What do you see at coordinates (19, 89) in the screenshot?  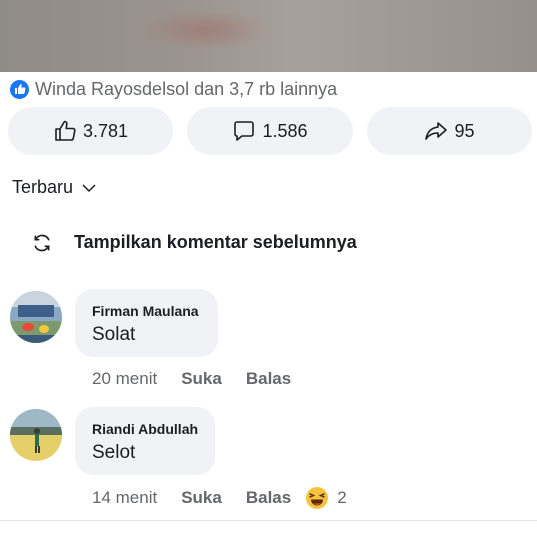 I see `like-badge-icon` at bounding box center [19, 89].